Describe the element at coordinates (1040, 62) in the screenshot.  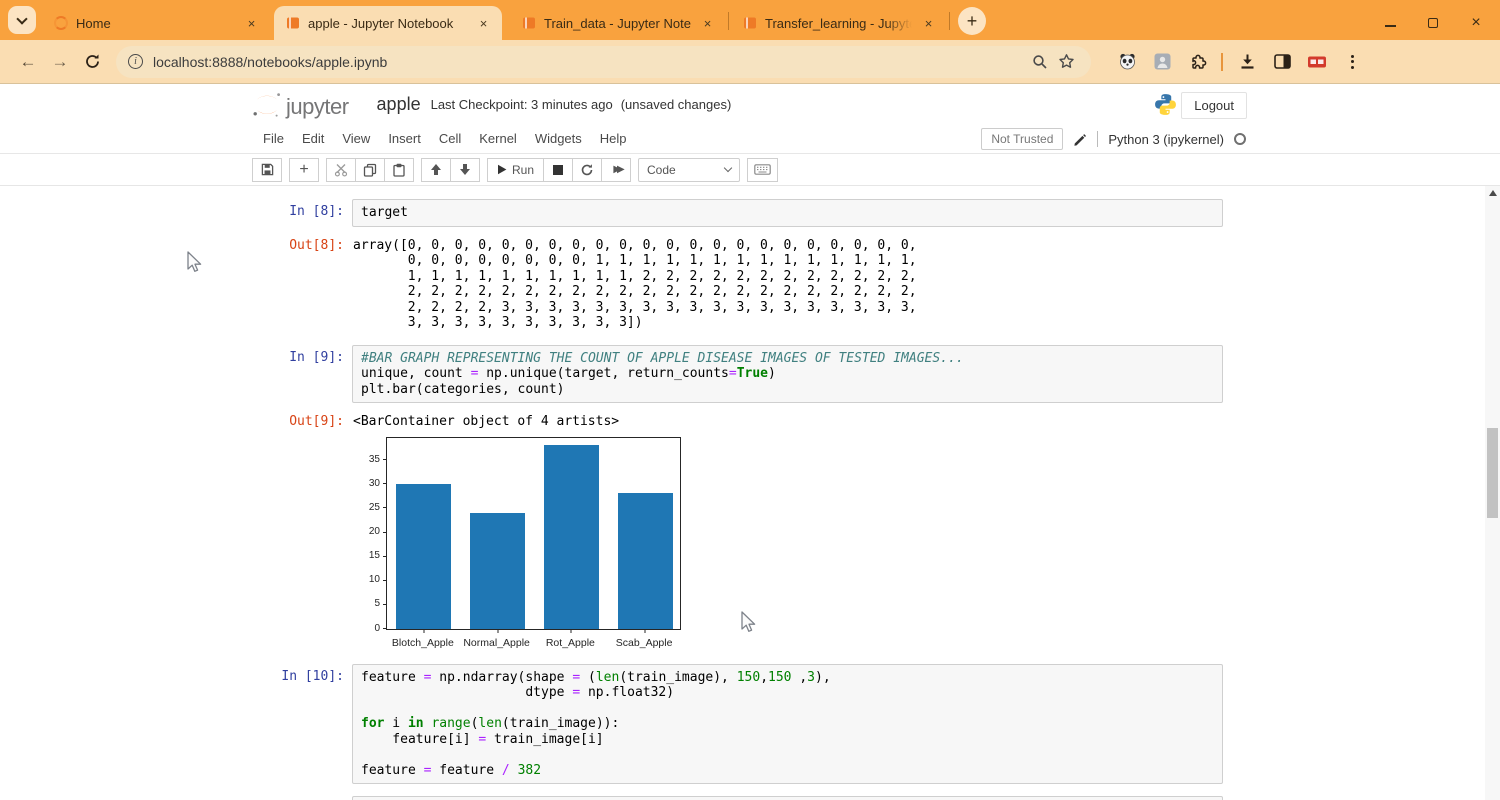
I see `zoom-magnifier-icon` at that location.